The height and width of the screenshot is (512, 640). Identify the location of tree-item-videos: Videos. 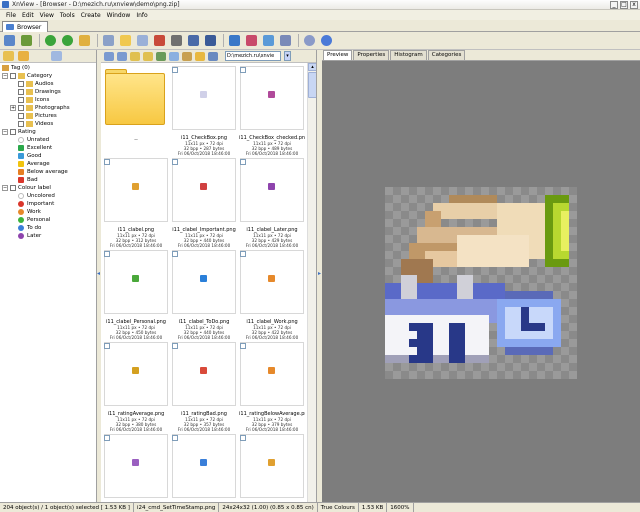
(48, 124).